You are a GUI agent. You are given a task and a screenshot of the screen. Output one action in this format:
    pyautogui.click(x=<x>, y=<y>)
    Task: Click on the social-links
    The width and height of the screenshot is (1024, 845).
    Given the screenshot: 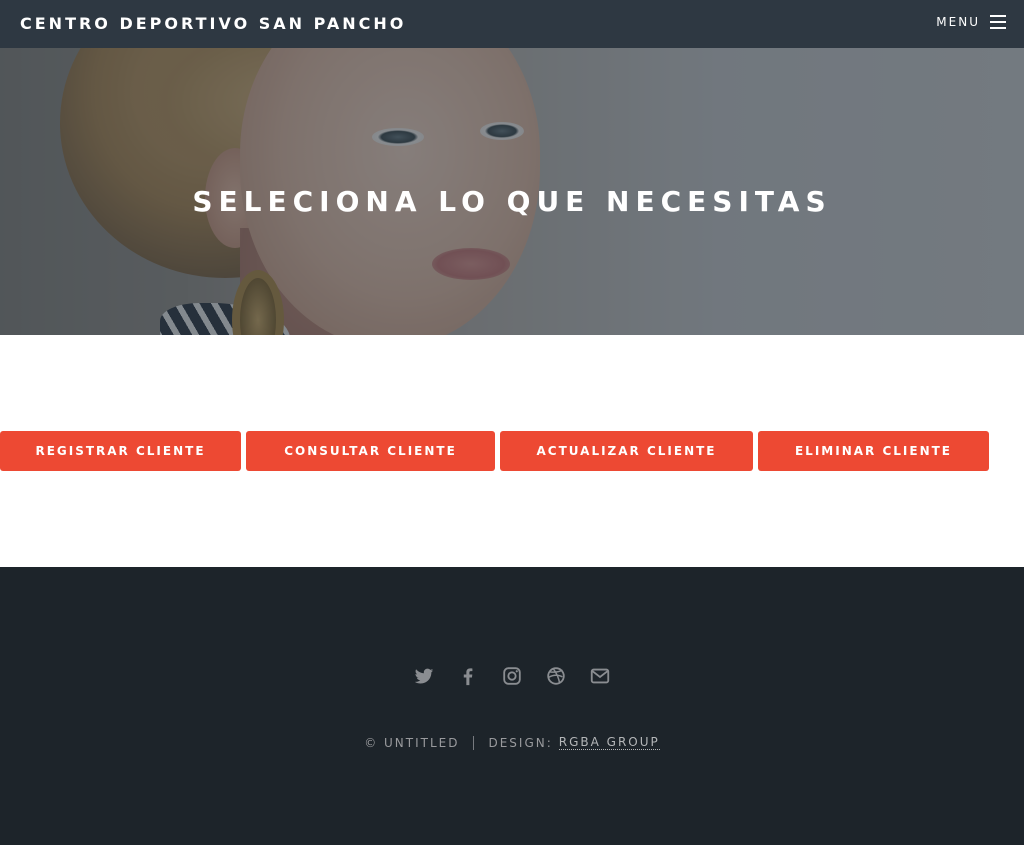 What is the action you would take?
    pyautogui.click(x=512, y=676)
    